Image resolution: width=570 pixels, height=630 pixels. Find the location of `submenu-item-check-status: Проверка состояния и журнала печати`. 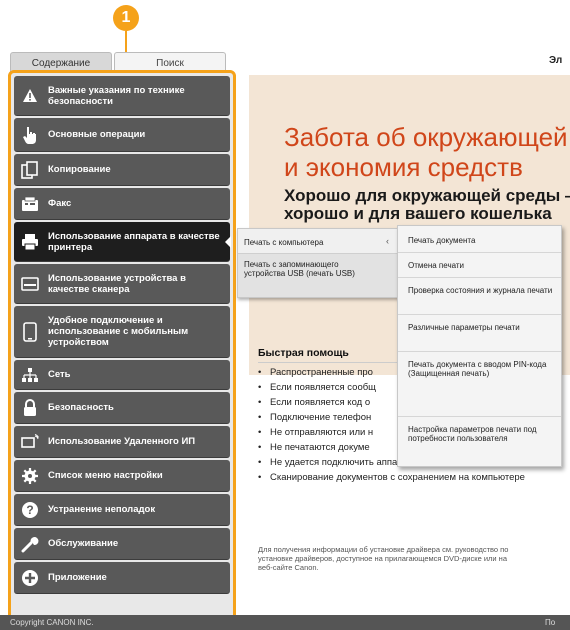

submenu-item-check-status: Проверка состояния и журнала печати is located at coordinates (480, 290).